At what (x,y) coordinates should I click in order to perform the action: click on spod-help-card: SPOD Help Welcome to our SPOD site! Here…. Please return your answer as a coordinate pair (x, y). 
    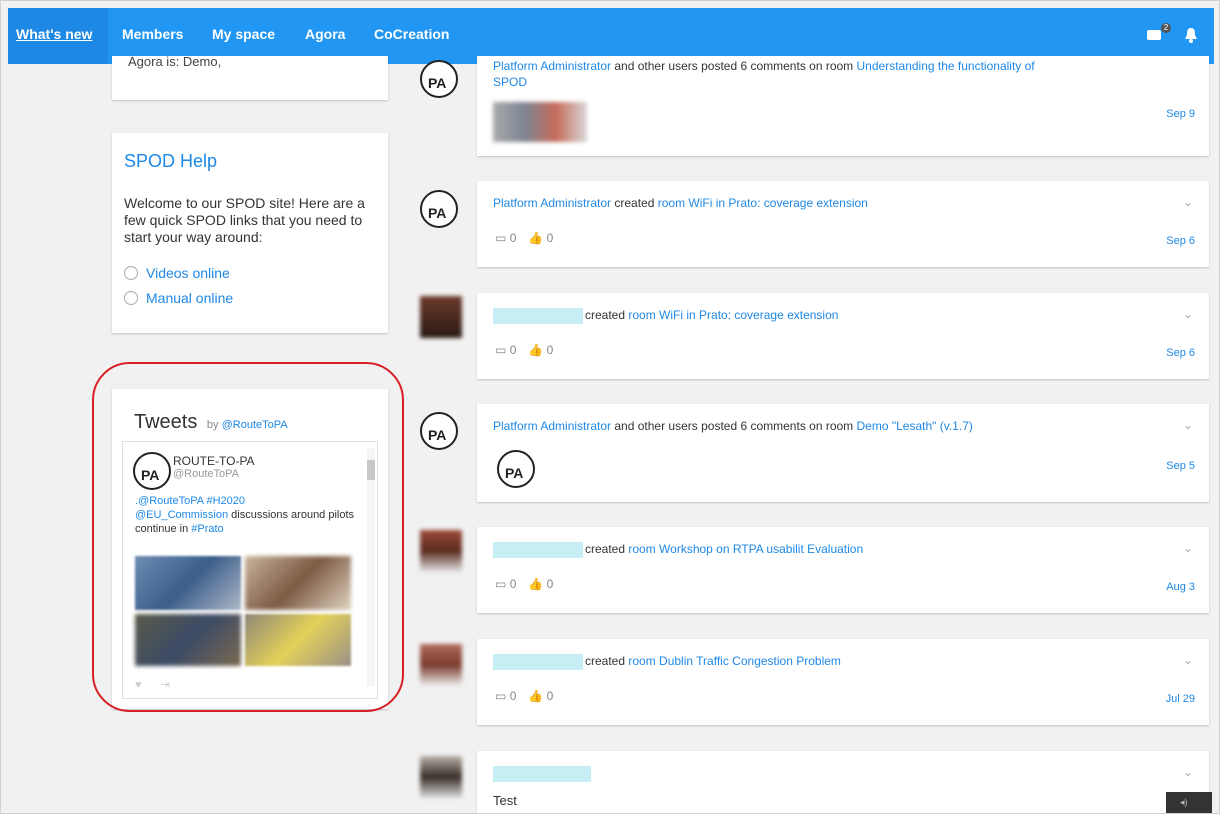
    Looking at the image, I should click on (250, 233).